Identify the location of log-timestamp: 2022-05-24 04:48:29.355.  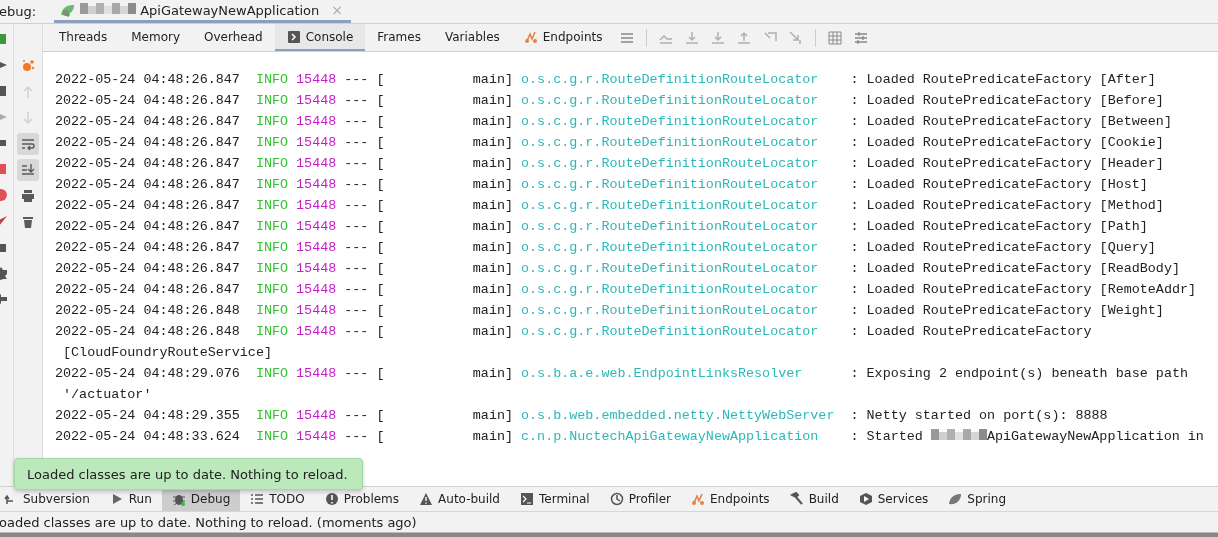
(148, 416).